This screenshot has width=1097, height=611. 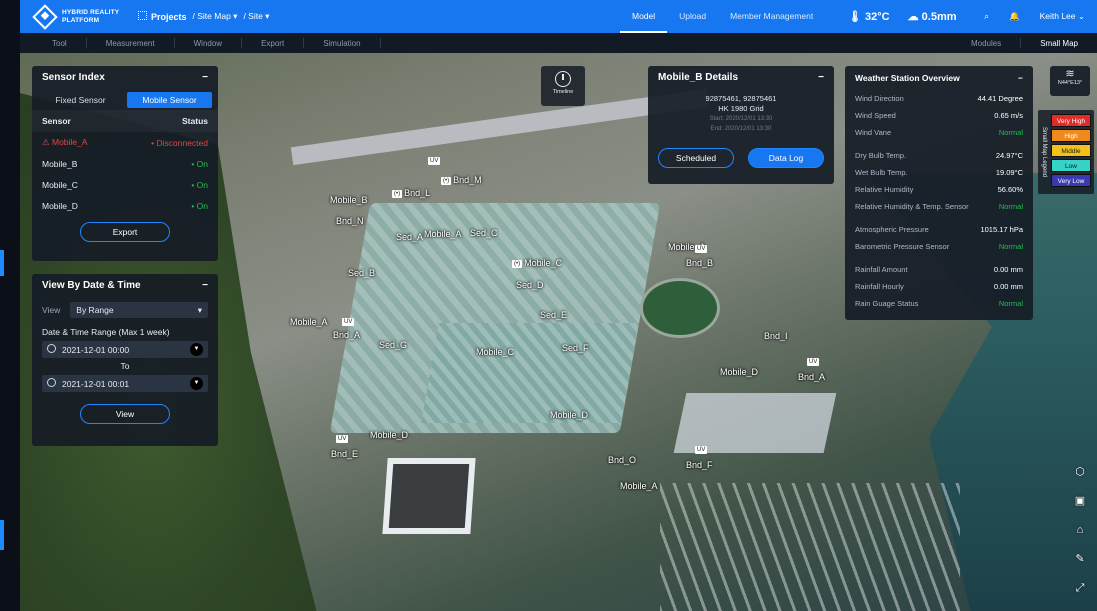 I want to click on projects-link: Projects, so click(x=162, y=16).